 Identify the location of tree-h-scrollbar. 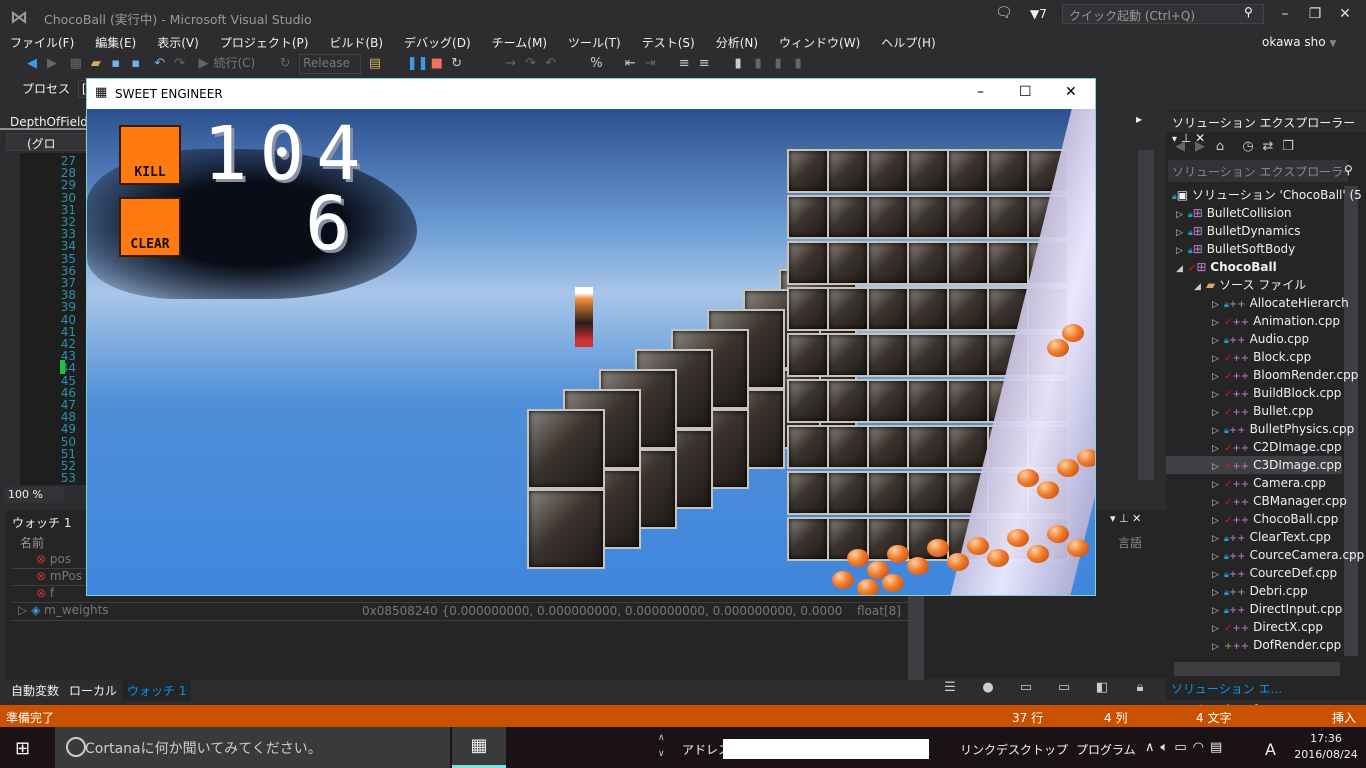
(1257, 669).